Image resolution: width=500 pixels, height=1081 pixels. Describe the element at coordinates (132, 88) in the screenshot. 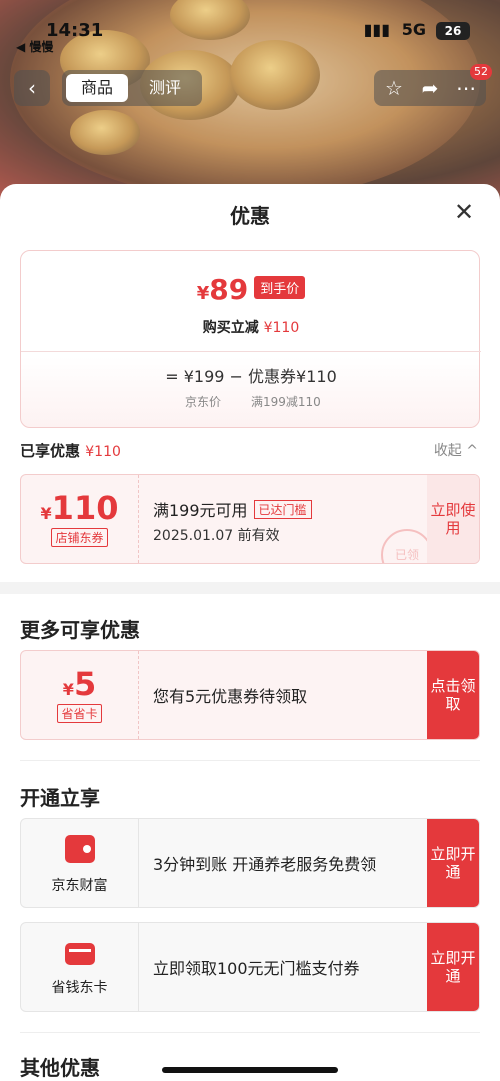

I see `tab-switcher: 商品 测评` at that location.